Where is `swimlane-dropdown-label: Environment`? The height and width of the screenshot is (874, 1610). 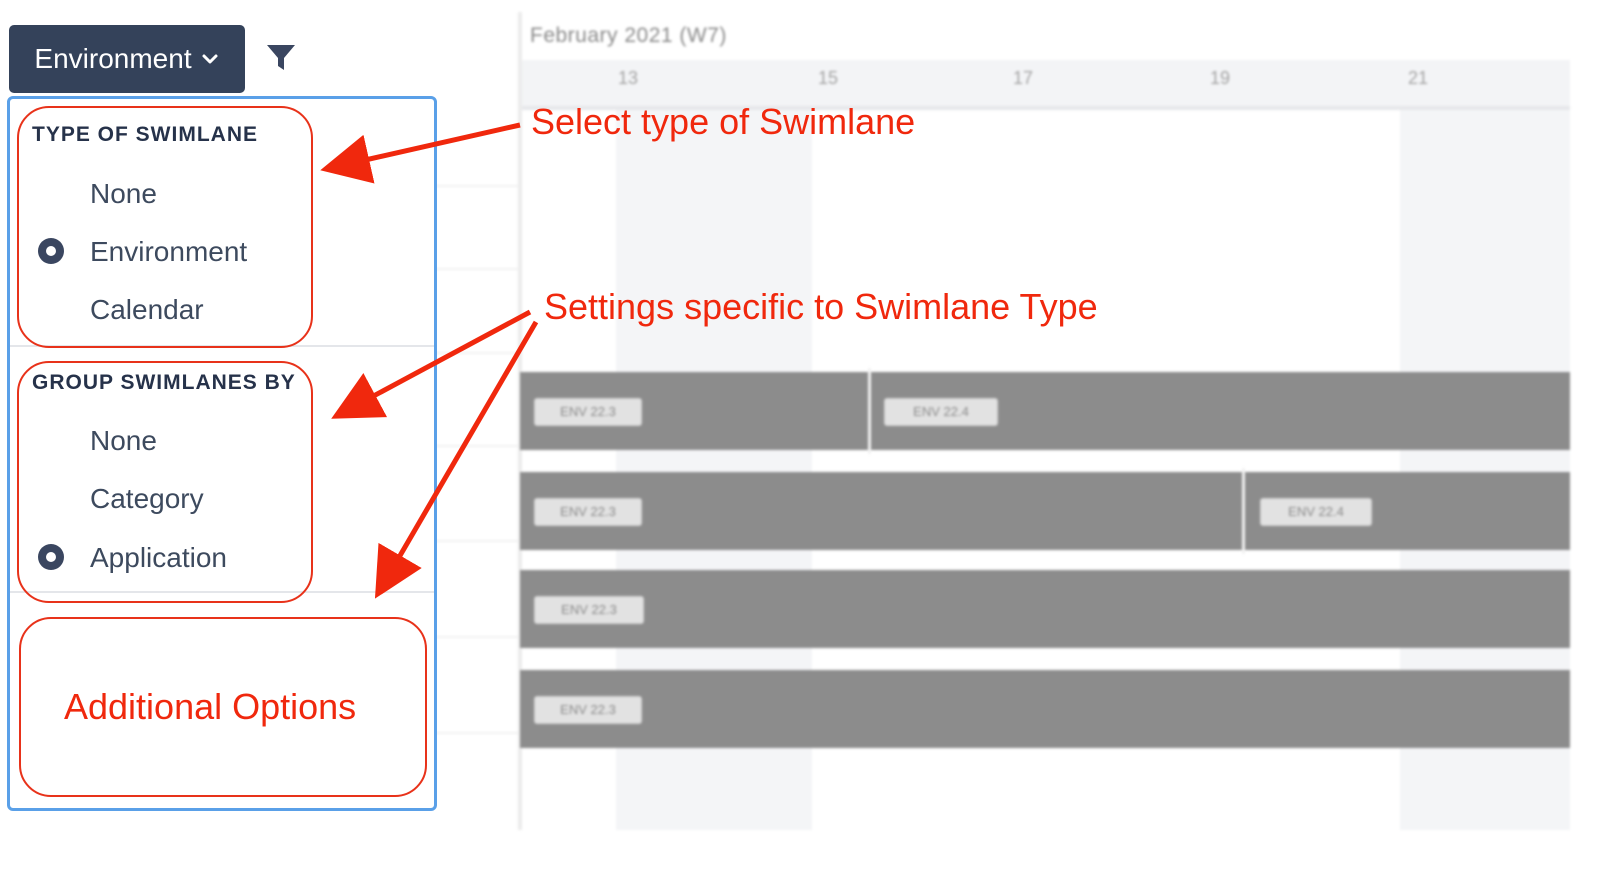 swimlane-dropdown-label: Environment is located at coordinates (113, 58).